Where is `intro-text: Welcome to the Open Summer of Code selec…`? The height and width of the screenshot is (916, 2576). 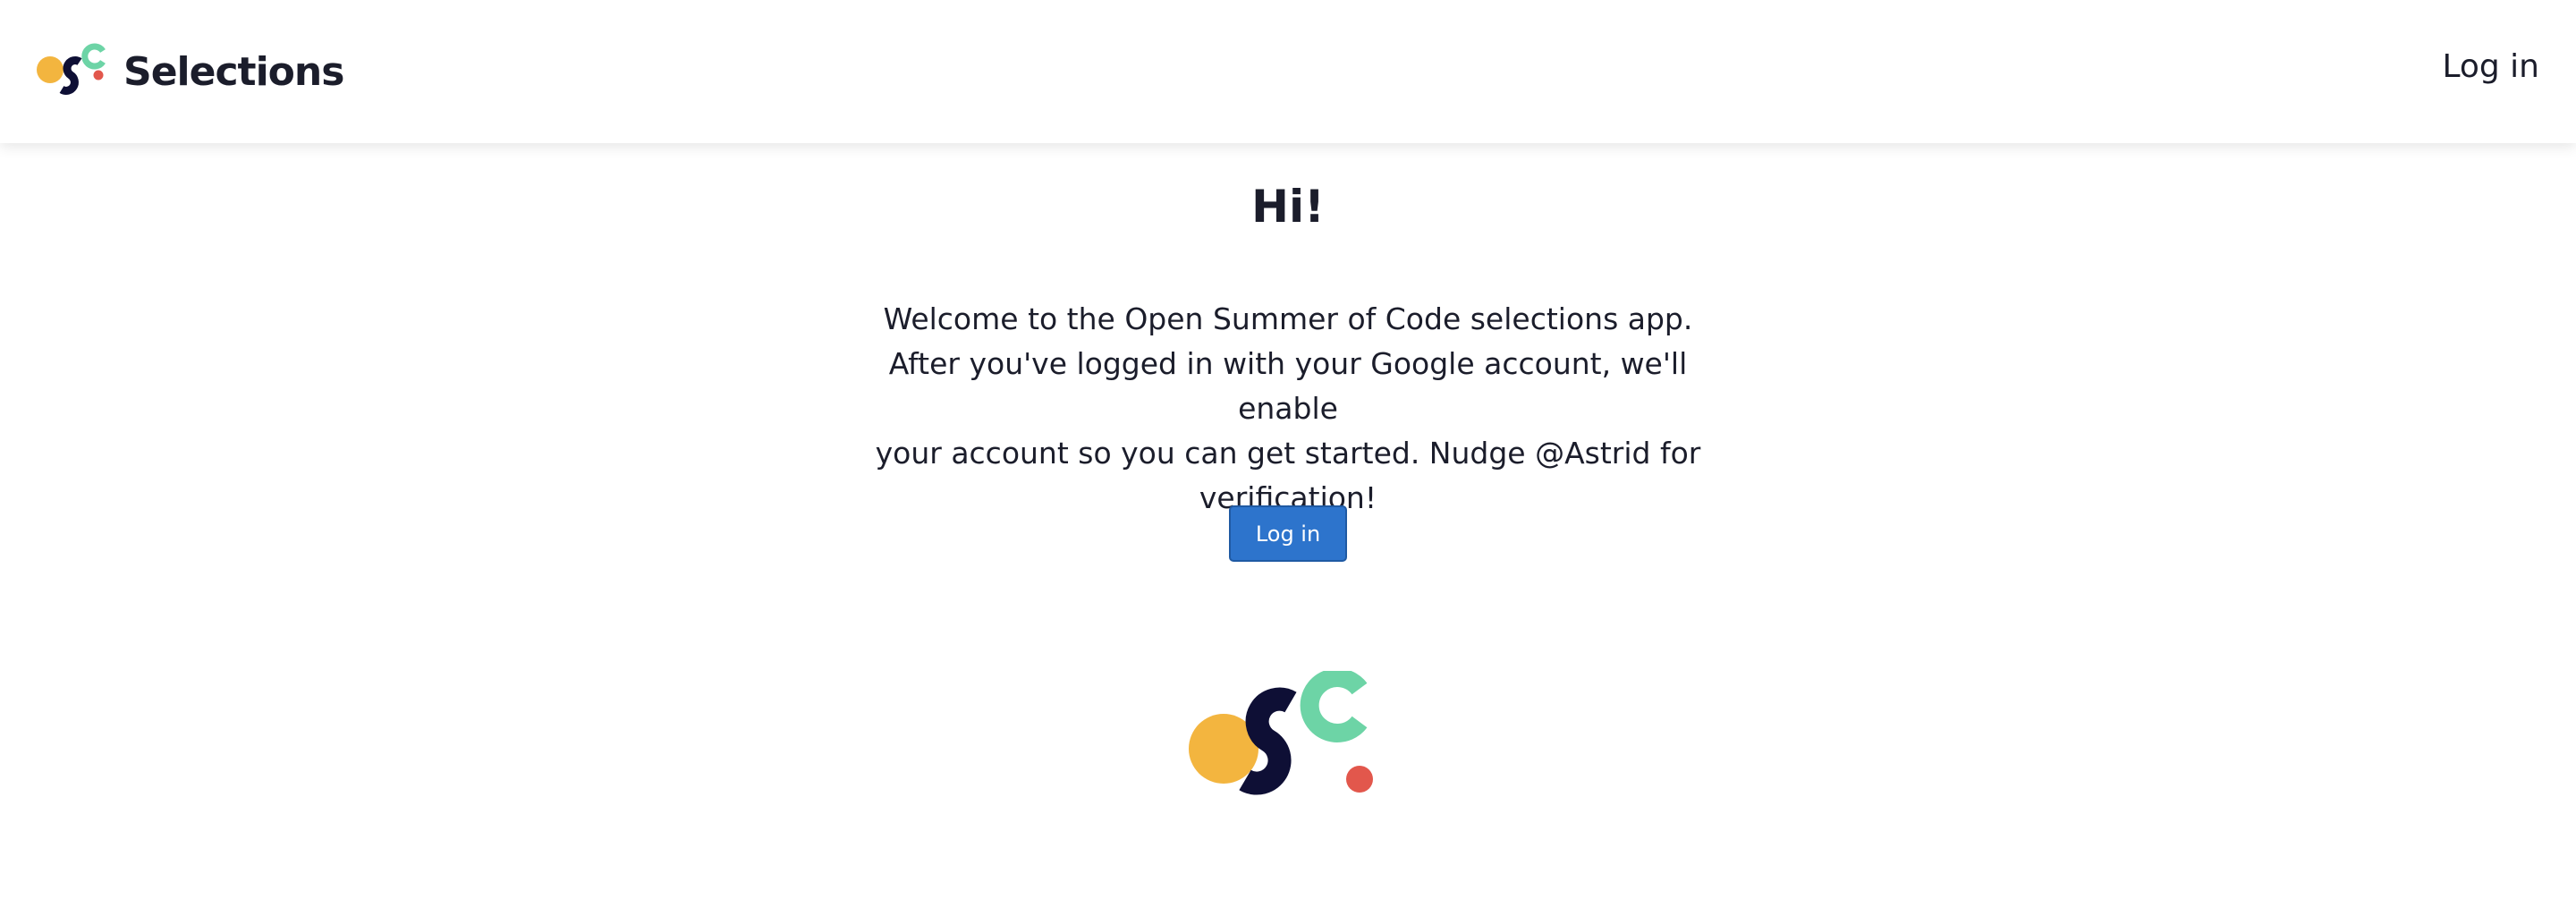 intro-text: Welcome to the Open Summer of Code selec… is located at coordinates (1288, 409).